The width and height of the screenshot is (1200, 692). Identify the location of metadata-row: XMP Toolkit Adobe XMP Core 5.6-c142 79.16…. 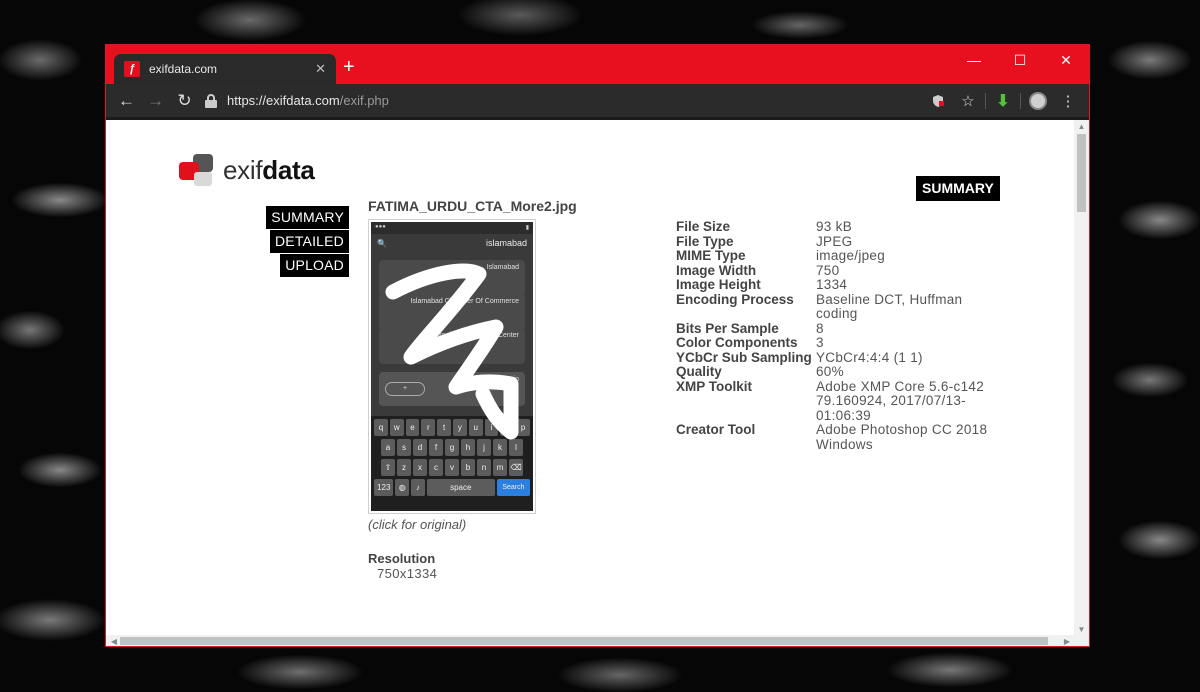
(846, 401).